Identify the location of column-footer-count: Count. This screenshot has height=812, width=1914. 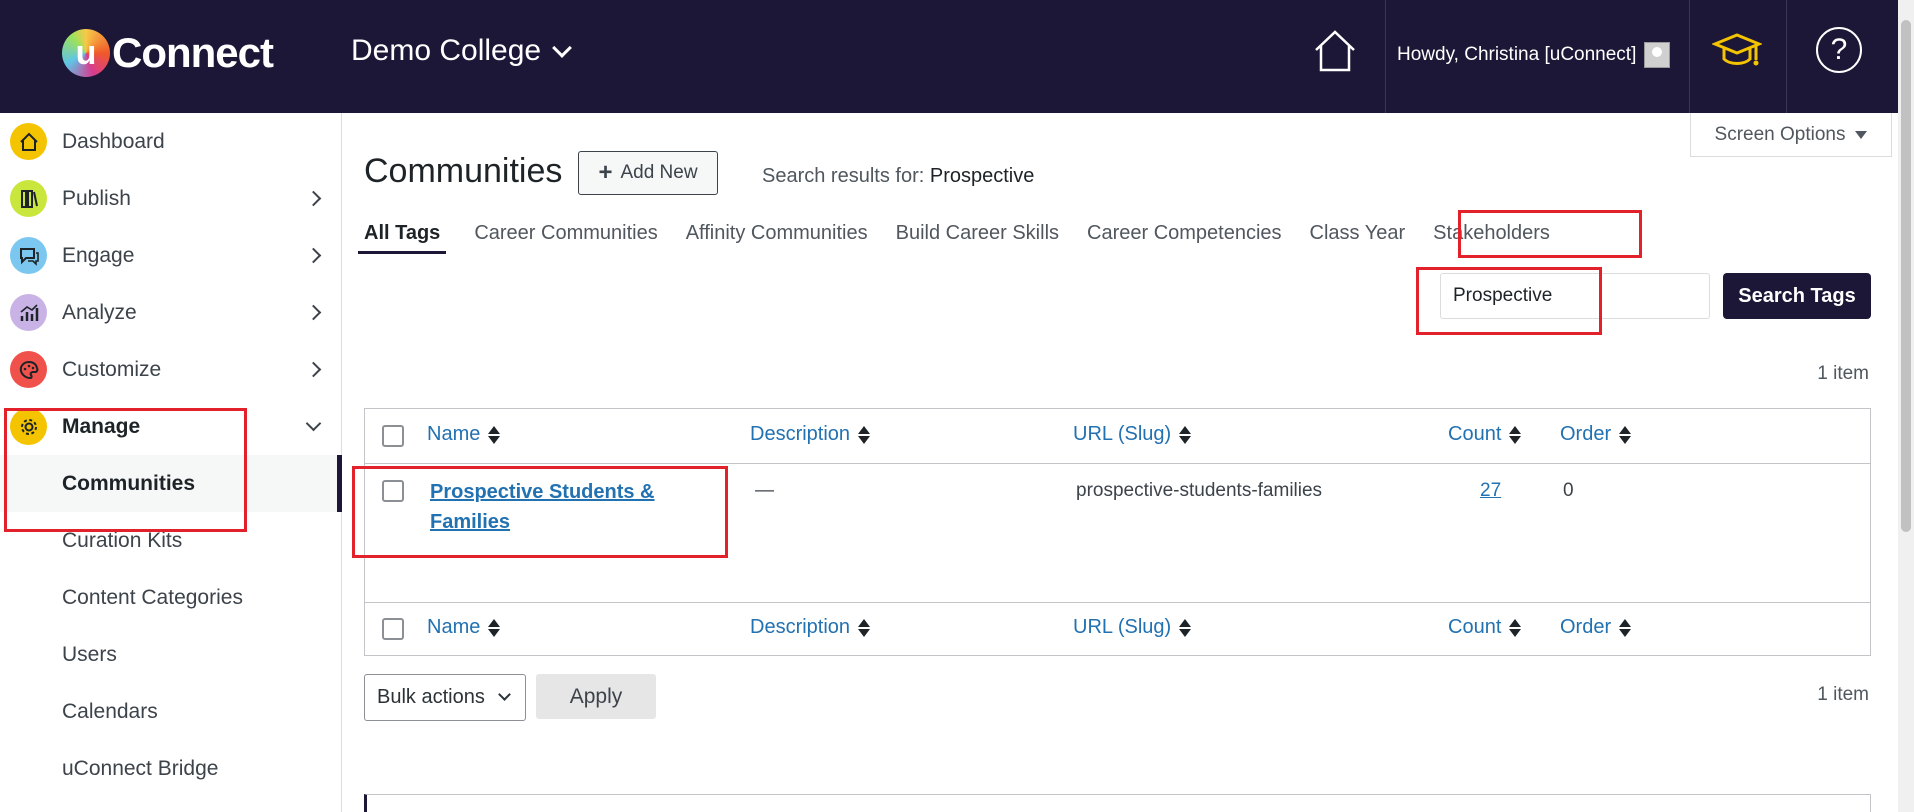
(1485, 627).